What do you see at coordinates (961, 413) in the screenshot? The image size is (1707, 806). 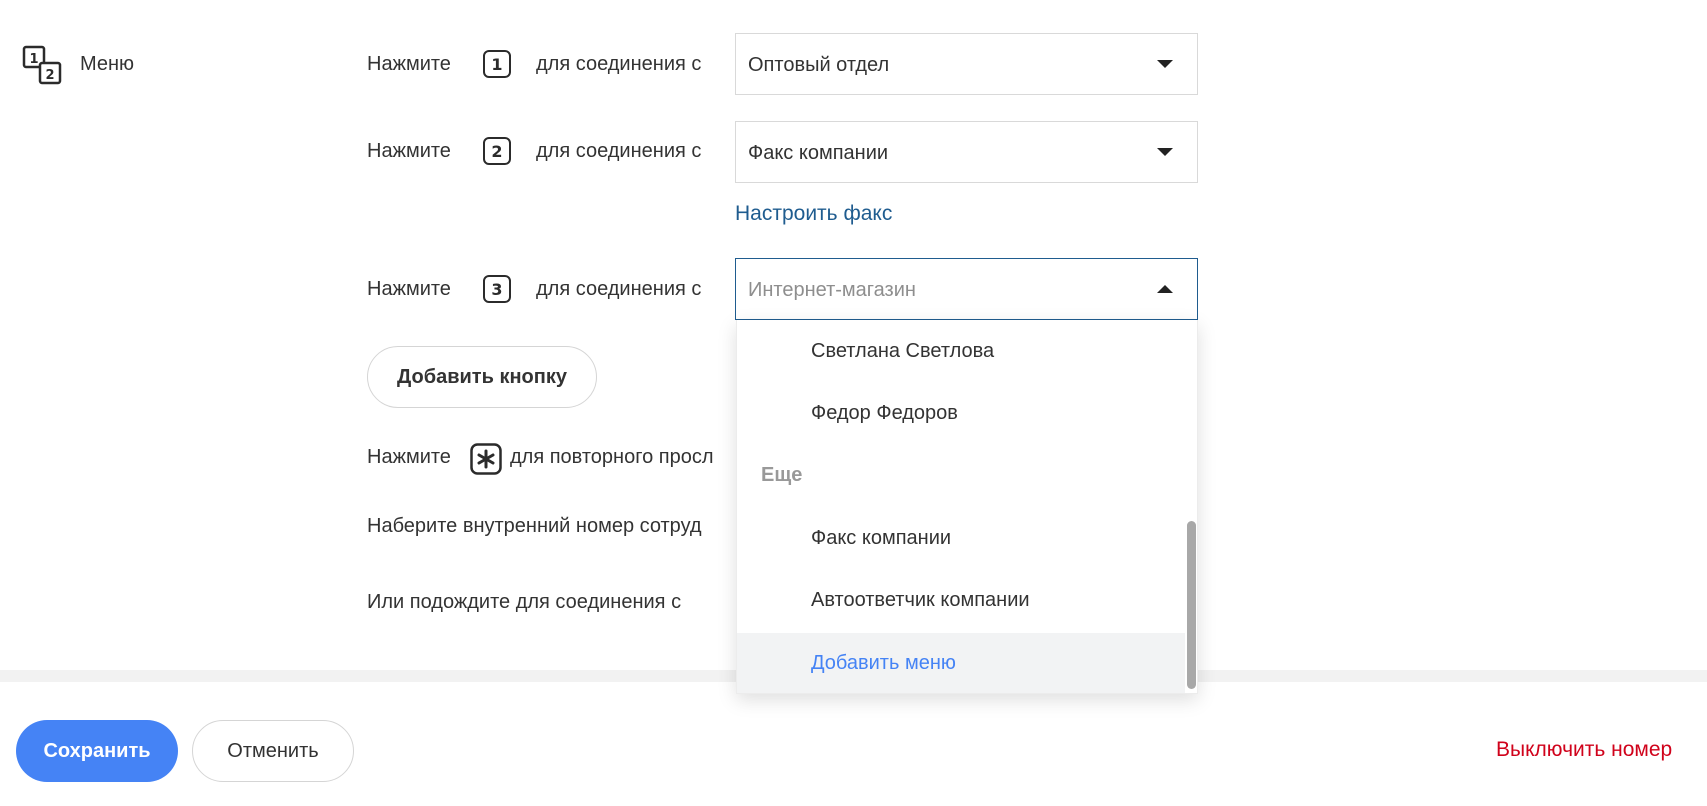 I see `dropdown-option: Федор Федоров` at bounding box center [961, 413].